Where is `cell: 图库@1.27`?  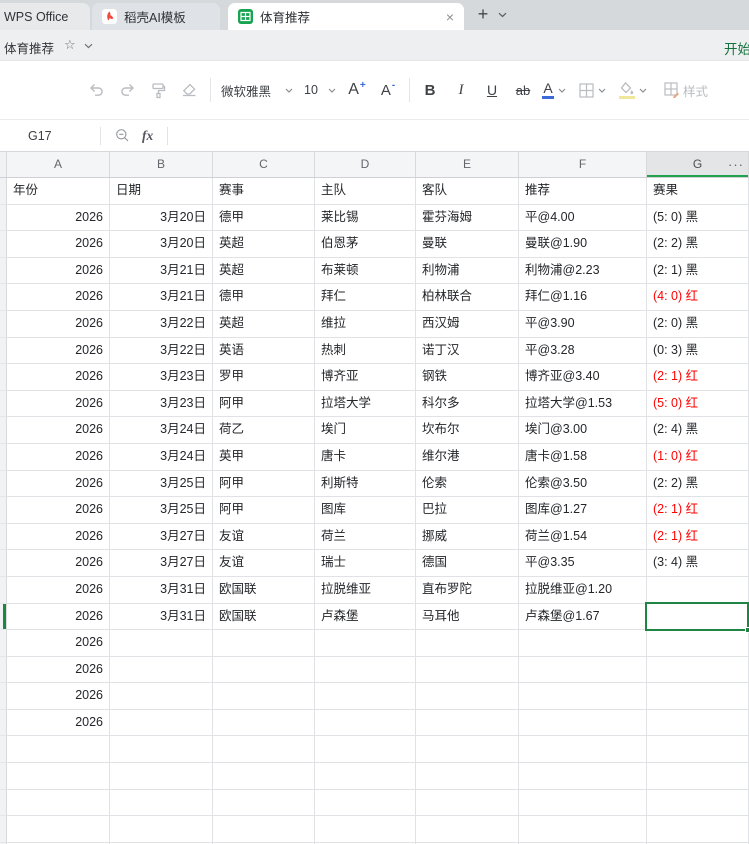
cell: 图库@1.27 is located at coordinates (583, 510).